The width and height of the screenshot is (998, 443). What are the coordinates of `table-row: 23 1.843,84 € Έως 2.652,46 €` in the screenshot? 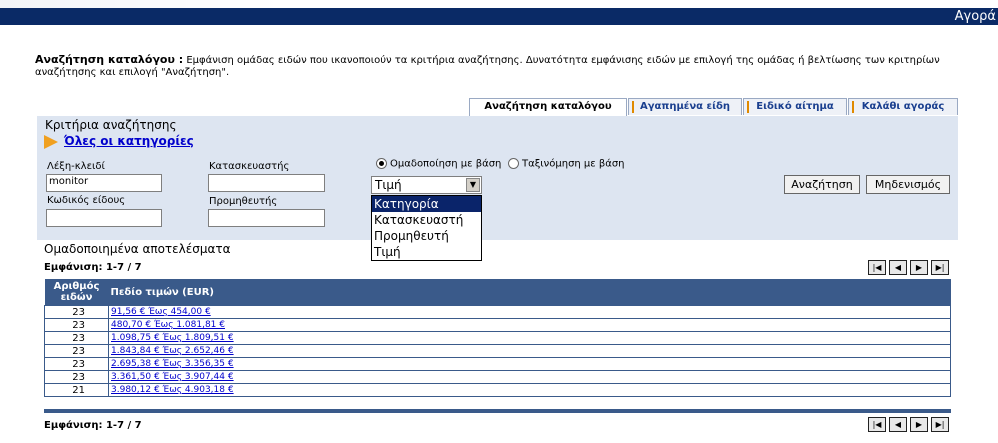 It's located at (497, 351).